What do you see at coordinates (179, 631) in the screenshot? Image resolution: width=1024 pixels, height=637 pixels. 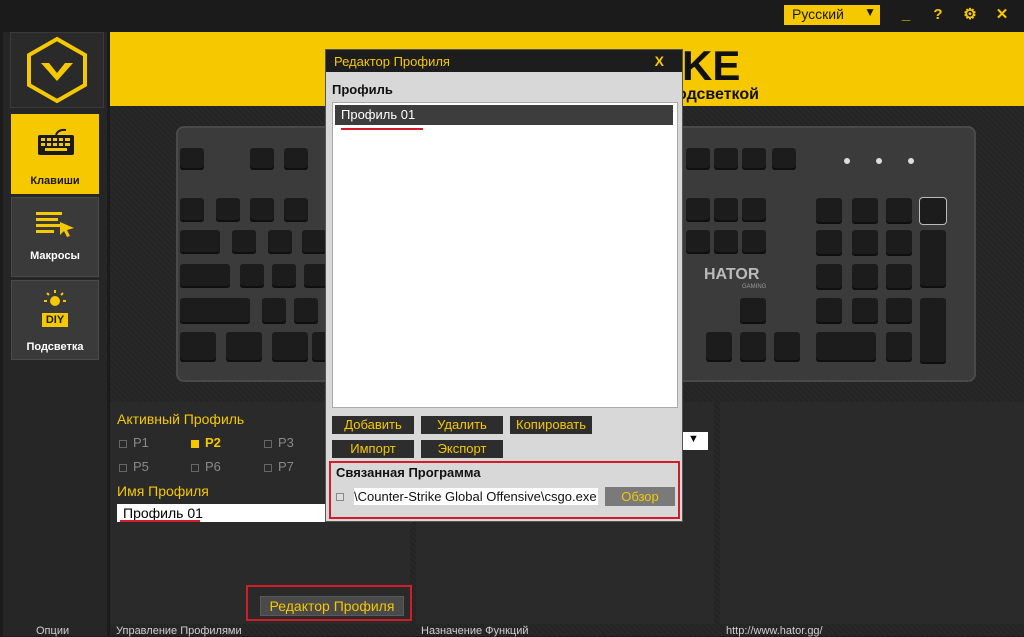 I see `footer-profile-management: Управление Профилями` at bounding box center [179, 631].